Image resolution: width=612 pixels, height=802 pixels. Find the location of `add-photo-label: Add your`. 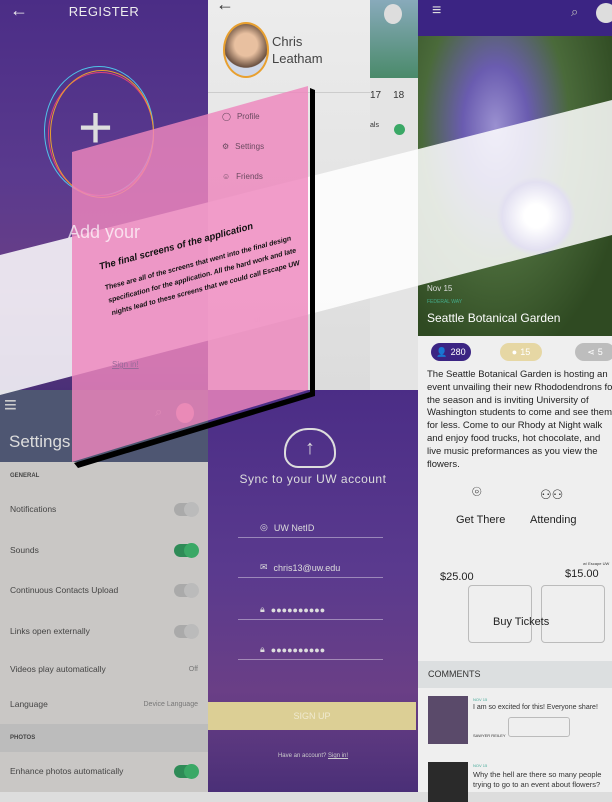

add-photo-label: Add your is located at coordinates (104, 232).